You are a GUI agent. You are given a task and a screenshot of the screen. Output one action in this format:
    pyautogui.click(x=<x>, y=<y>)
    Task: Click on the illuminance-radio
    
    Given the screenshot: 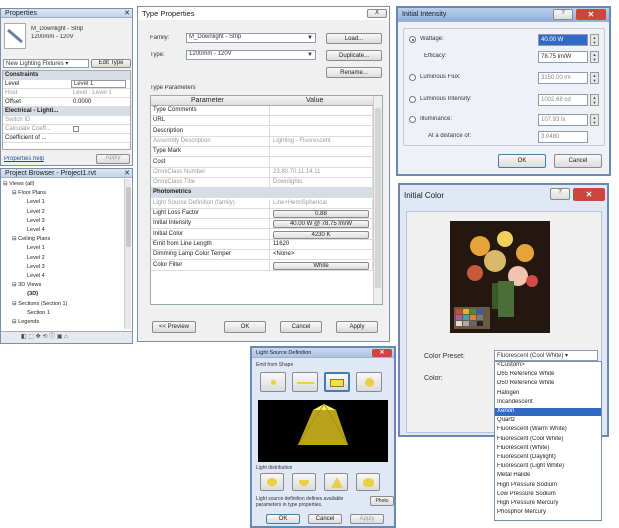 What is the action you would take?
    pyautogui.click(x=412, y=119)
    